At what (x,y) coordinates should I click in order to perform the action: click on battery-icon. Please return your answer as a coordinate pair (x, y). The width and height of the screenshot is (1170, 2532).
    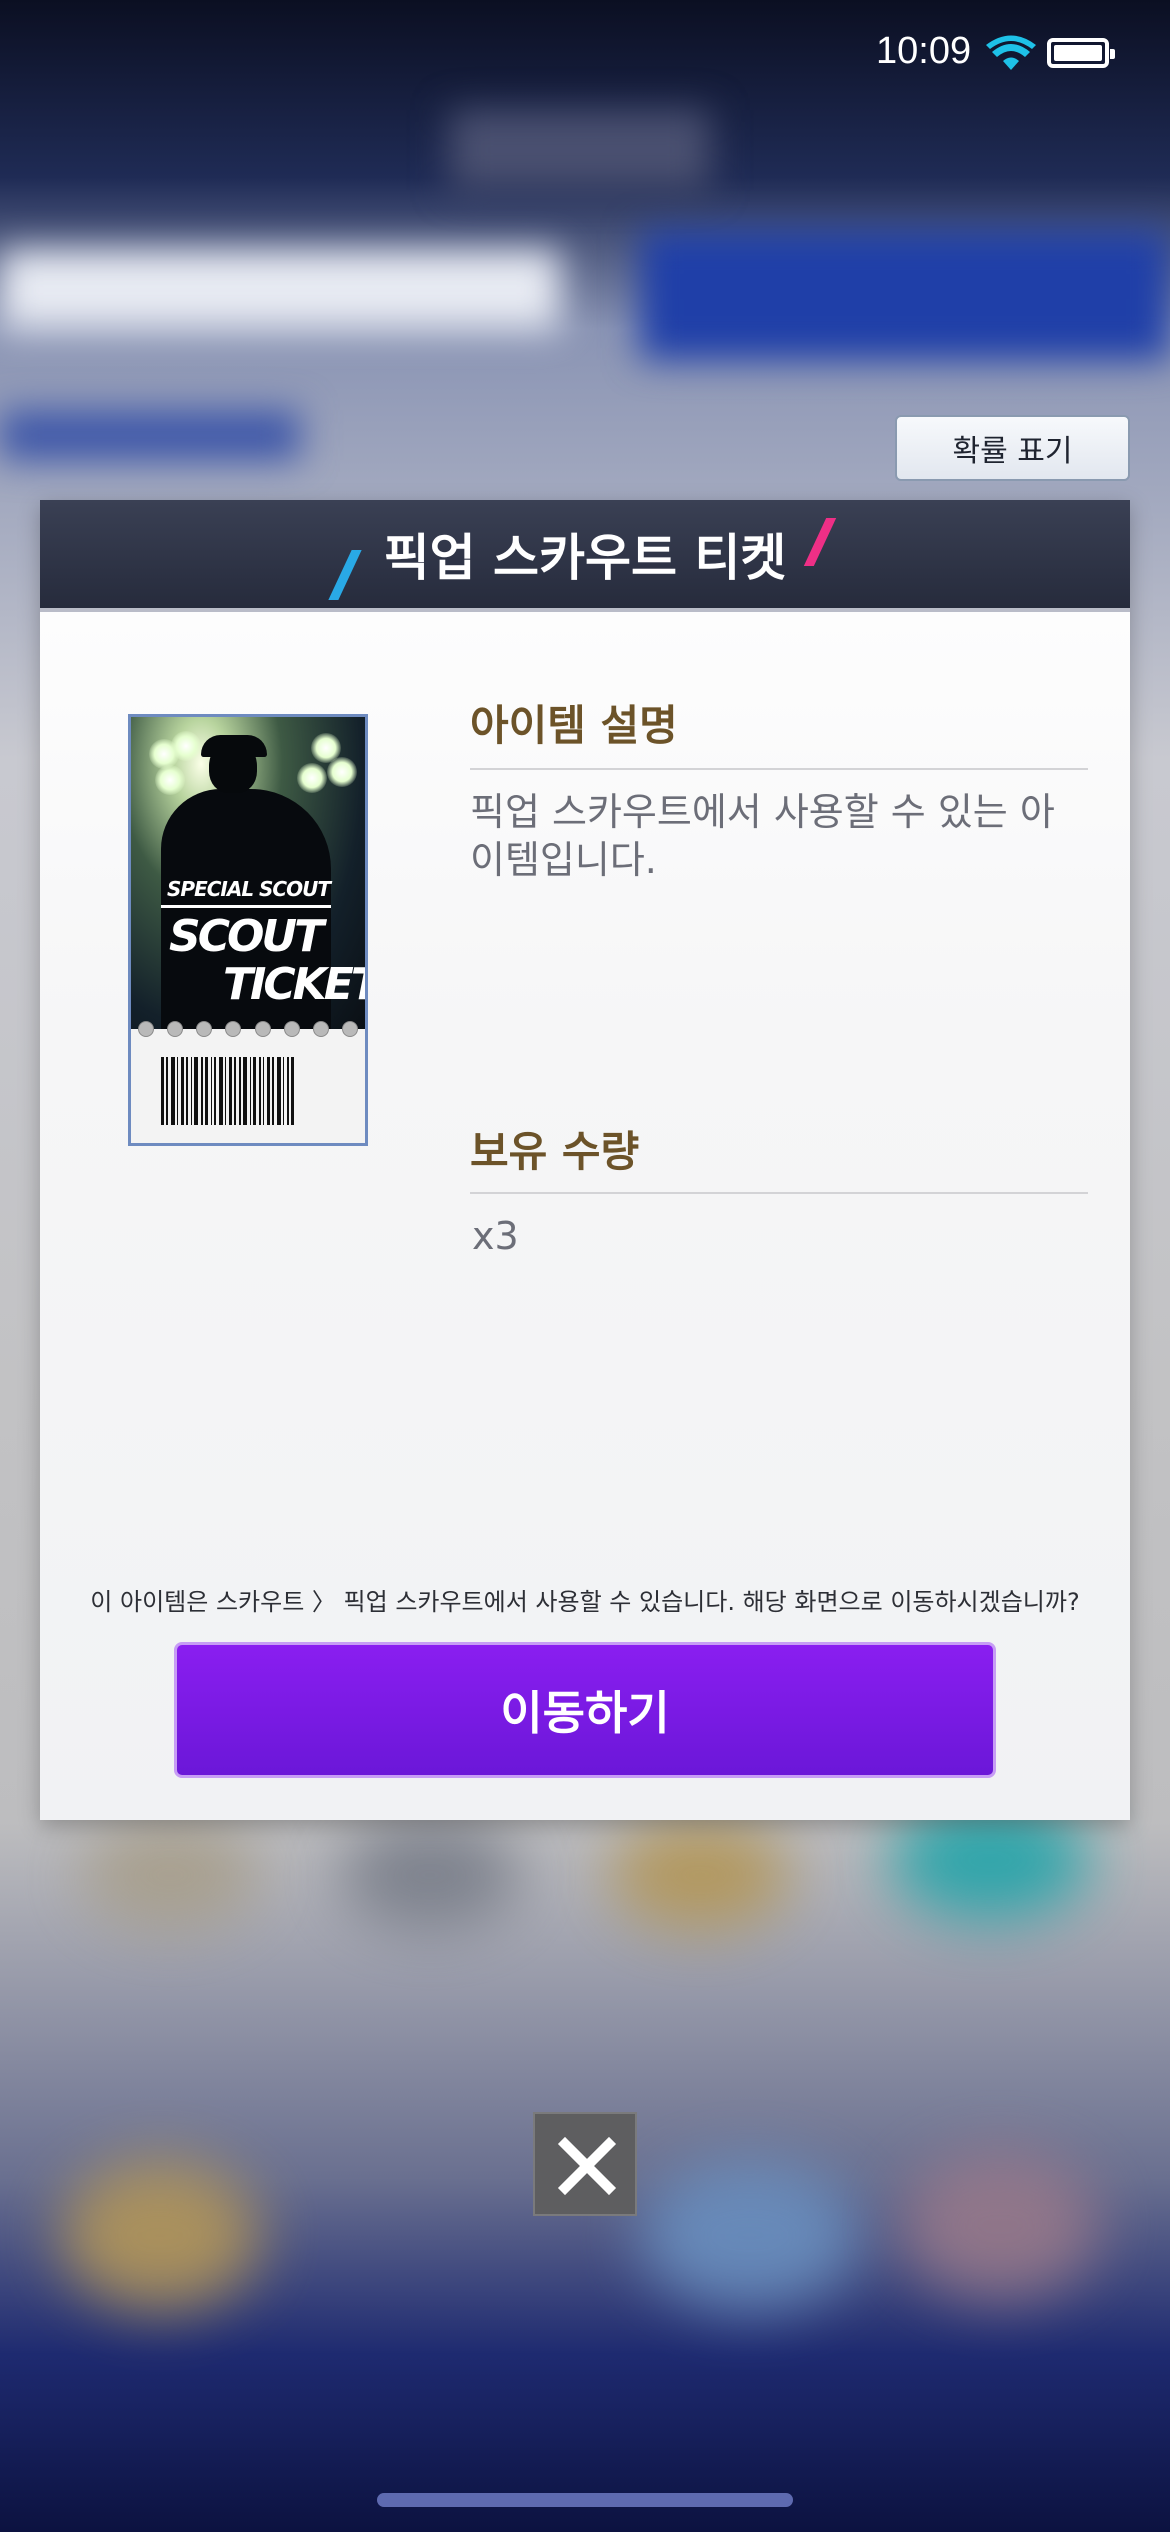
    Looking at the image, I should click on (1081, 53).